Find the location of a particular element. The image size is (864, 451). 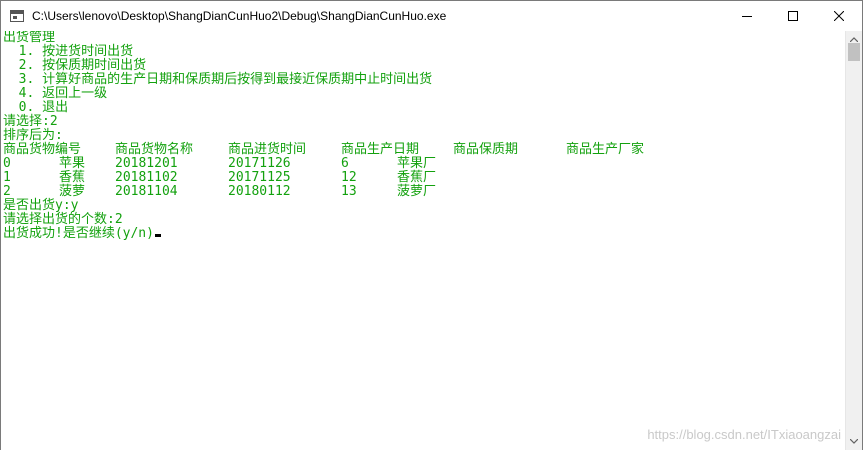

result-line: 出货成功!是否继续(y/n) is located at coordinates (82, 234).